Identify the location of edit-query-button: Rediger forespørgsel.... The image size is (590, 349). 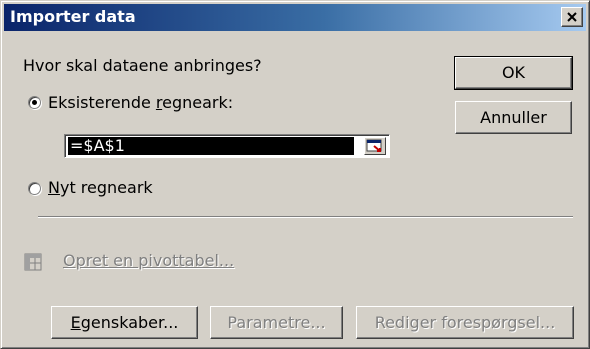
(465, 322).